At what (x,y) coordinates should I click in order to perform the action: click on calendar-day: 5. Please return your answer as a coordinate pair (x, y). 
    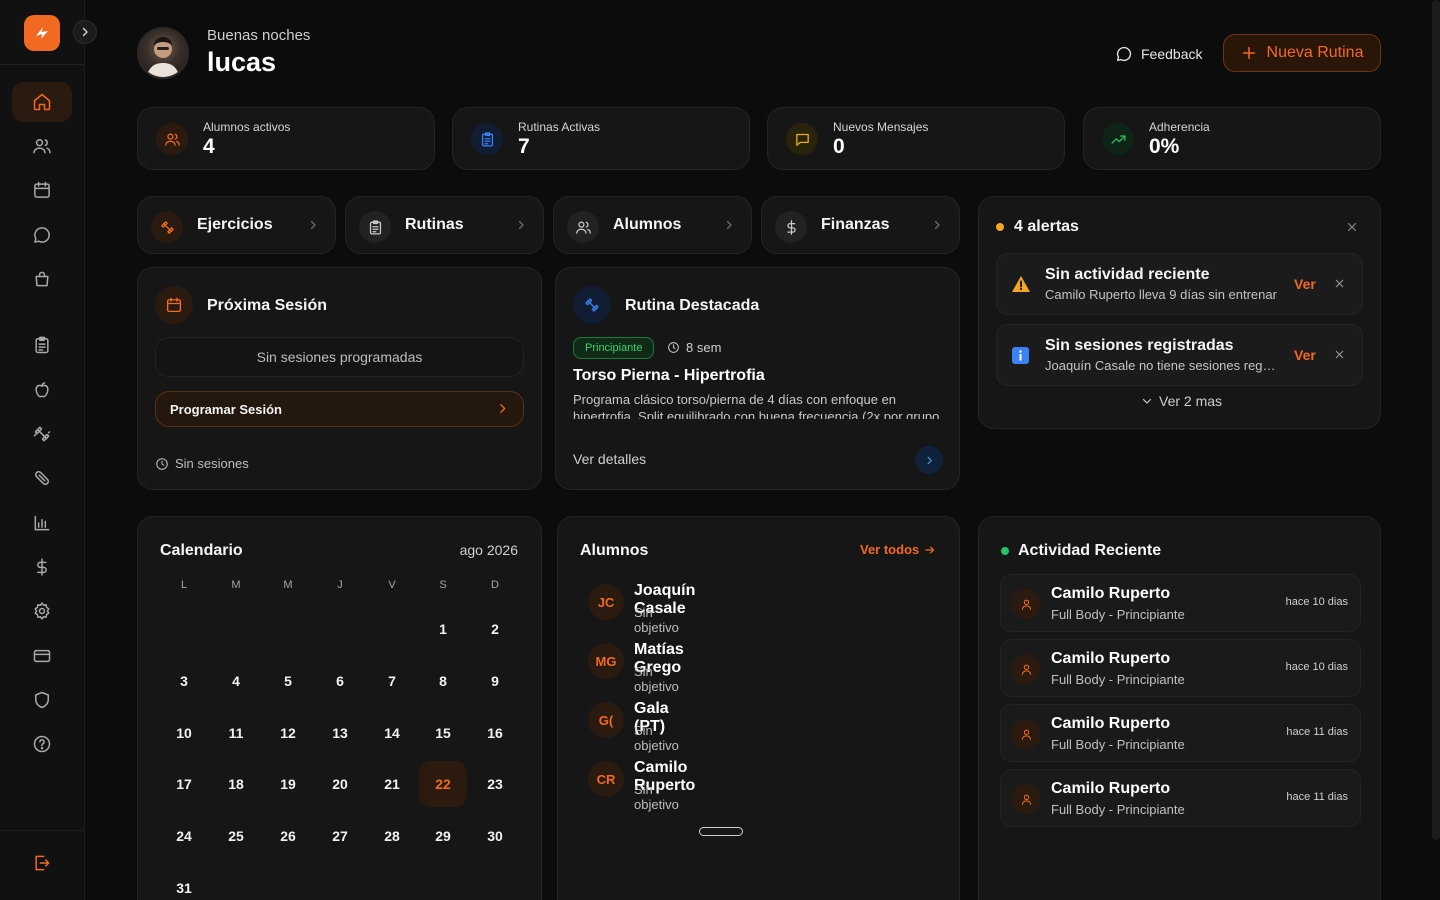
    Looking at the image, I should click on (288, 681).